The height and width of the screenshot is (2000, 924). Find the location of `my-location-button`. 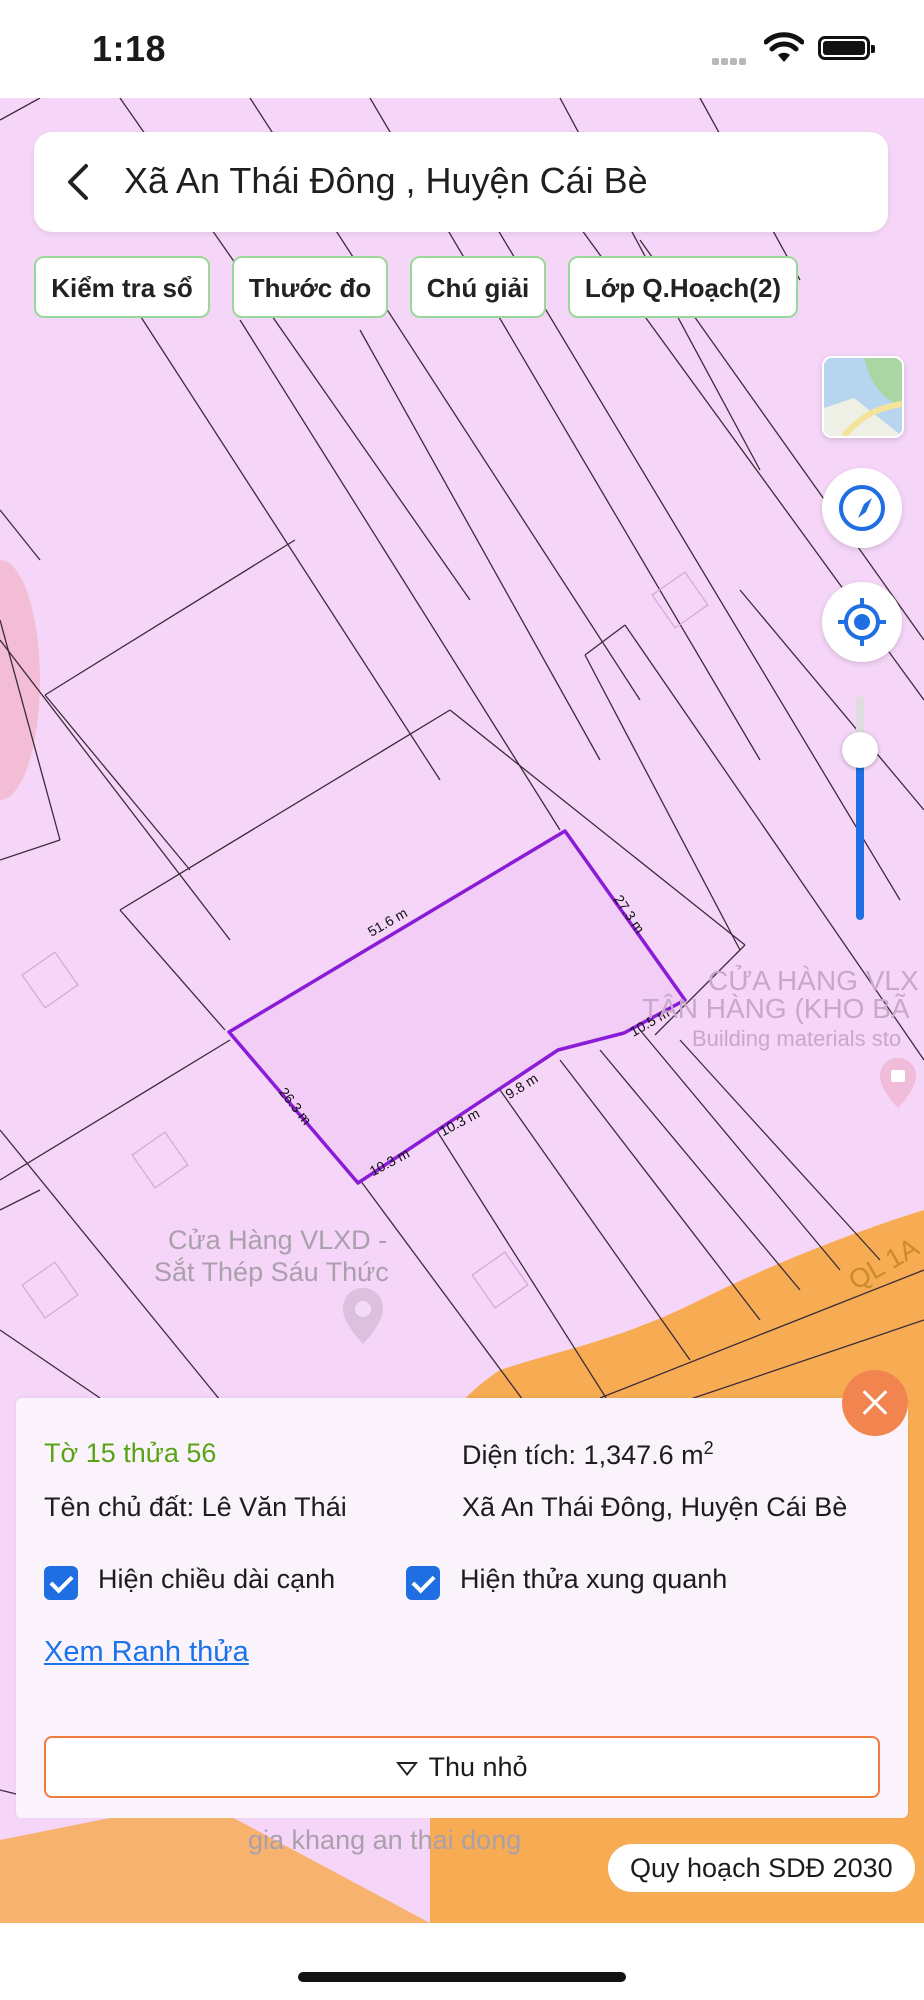

my-location-button is located at coordinates (862, 622).